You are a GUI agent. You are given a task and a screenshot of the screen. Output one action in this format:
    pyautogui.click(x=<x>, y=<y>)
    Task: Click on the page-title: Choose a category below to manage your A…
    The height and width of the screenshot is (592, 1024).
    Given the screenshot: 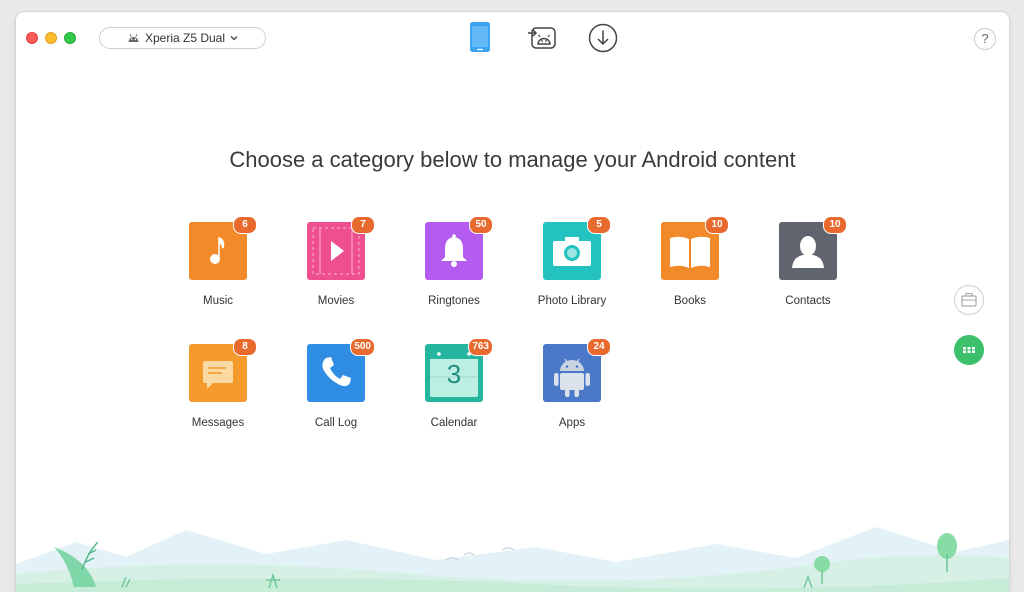 What is the action you would take?
    pyautogui.click(x=512, y=159)
    